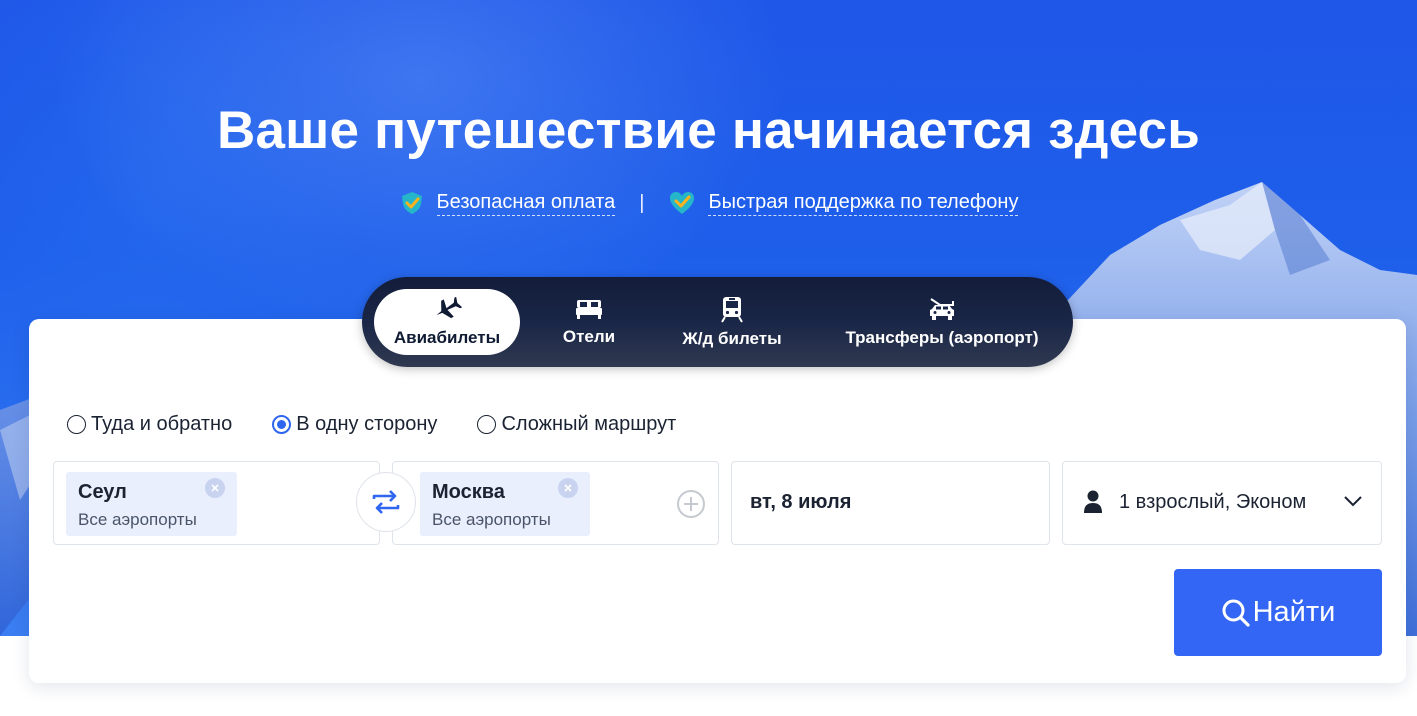 The height and width of the screenshot is (716, 1417). What do you see at coordinates (449, 307) in the screenshot?
I see `plane-icon` at bounding box center [449, 307].